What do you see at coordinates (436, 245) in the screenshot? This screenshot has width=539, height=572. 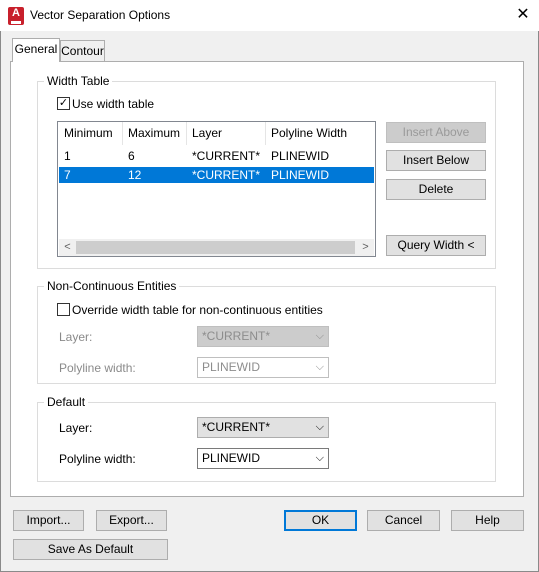 I see `query-width-button: Query Width <` at bounding box center [436, 245].